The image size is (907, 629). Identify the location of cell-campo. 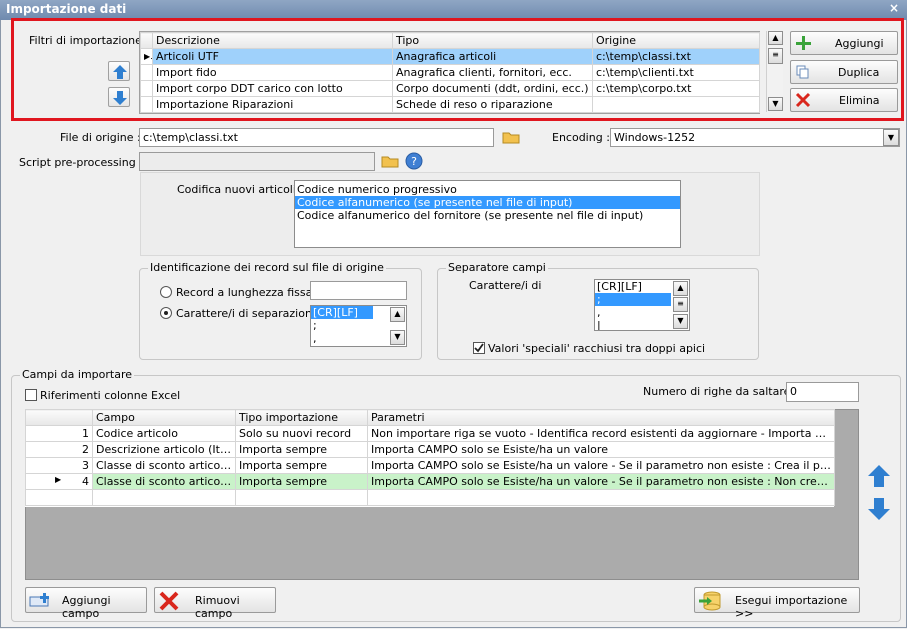
(164, 497).